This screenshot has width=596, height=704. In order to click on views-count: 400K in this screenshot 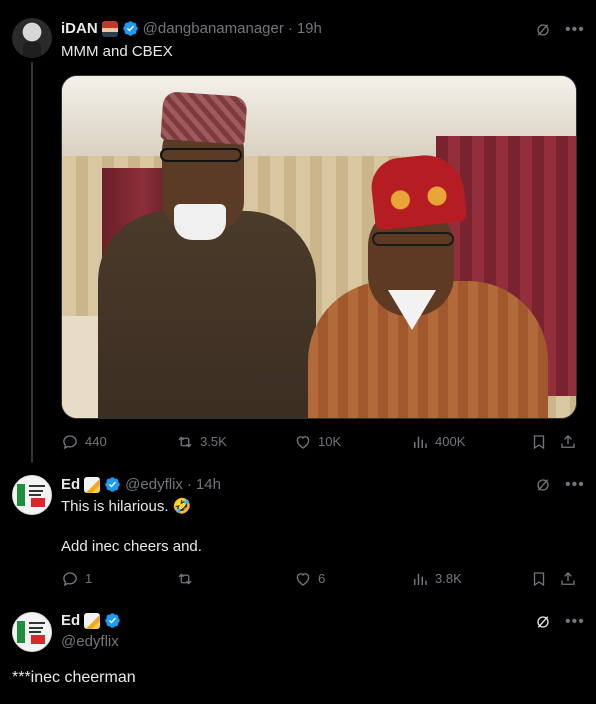, I will do `click(450, 441)`.